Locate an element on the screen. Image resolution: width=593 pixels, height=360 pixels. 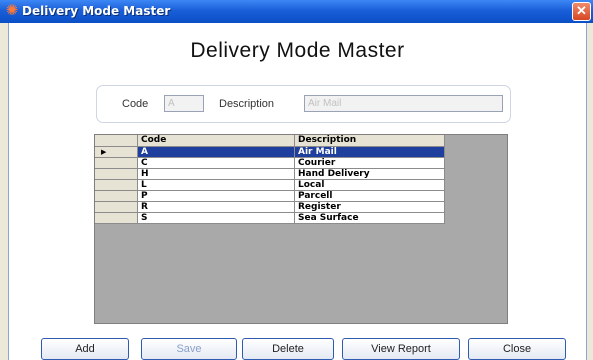
code-label: Code is located at coordinates (135, 104).